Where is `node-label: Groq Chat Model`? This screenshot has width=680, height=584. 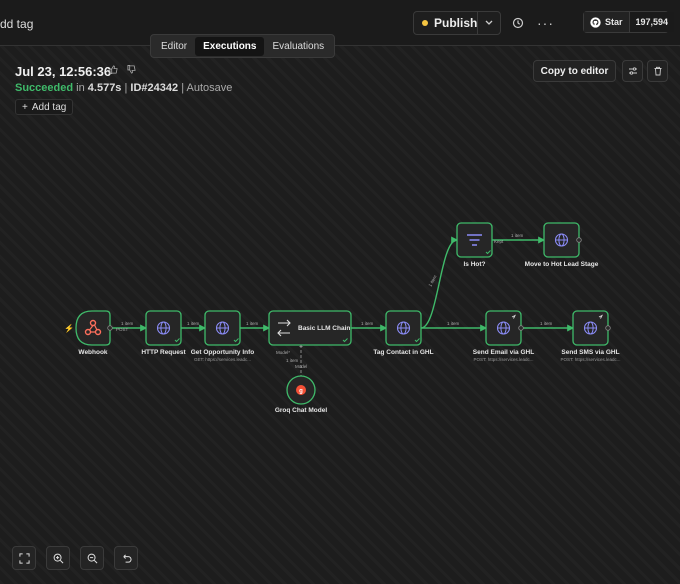 node-label: Groq Chat Model is located at coordinates (301, 410).